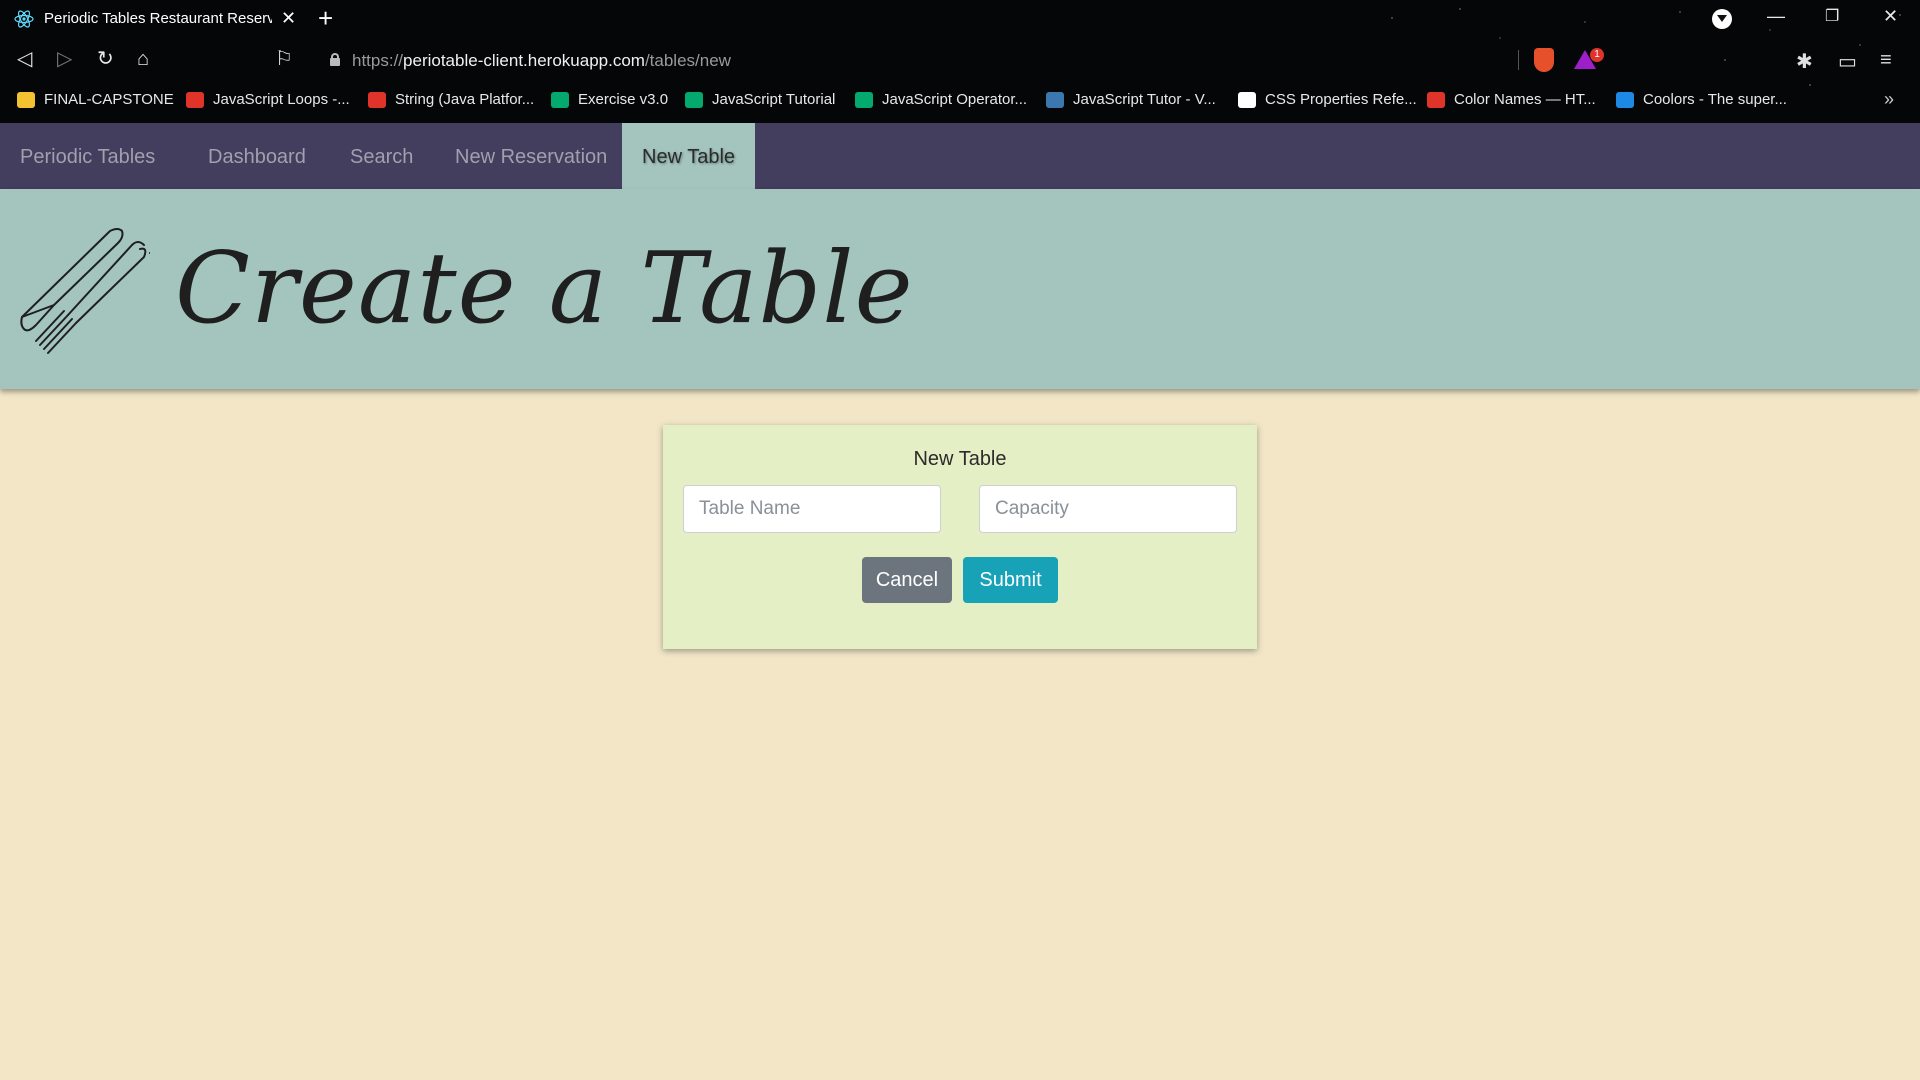  I want to click on bookmark-icon: ⚐, so click(284, 59).